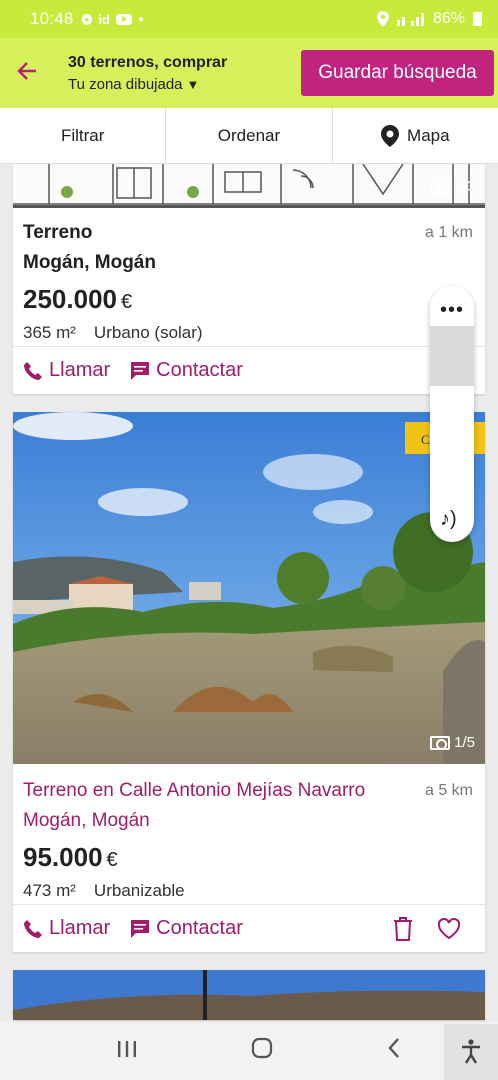 This screenshot has height=1080, width=498. I want to click on listing-details: 473 m² Urbanizable, so click(248, 891).